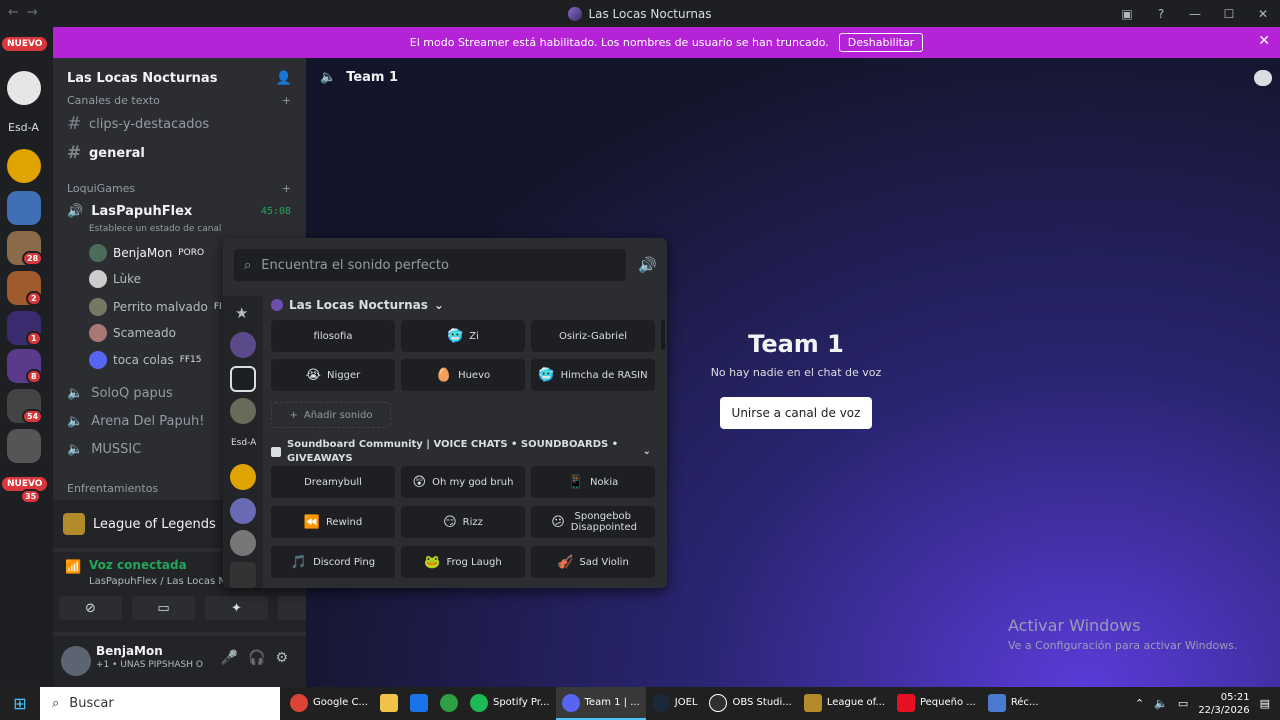 Image resolution: width=1280 pixels, height=720 pixels. Describe the element at coordinates (129, 651) in the screenshot. I see `user-name: BenjaMon` at that location.